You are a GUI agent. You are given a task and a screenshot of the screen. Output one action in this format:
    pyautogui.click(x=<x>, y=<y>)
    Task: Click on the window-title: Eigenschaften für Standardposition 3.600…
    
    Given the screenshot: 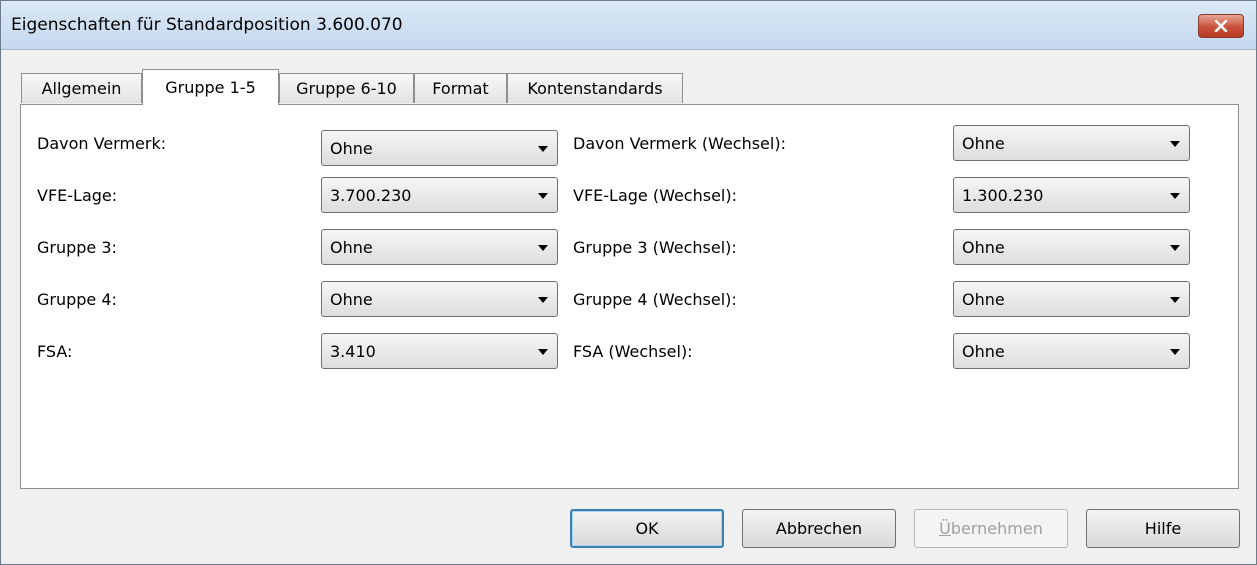 What is the action you would take?
    pyautogui.click(x=207, y=25)
    